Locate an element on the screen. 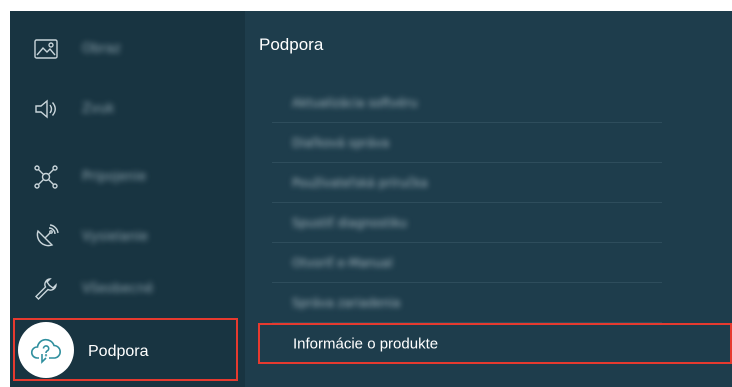  picture-icon is located at coordinates (46, 49).